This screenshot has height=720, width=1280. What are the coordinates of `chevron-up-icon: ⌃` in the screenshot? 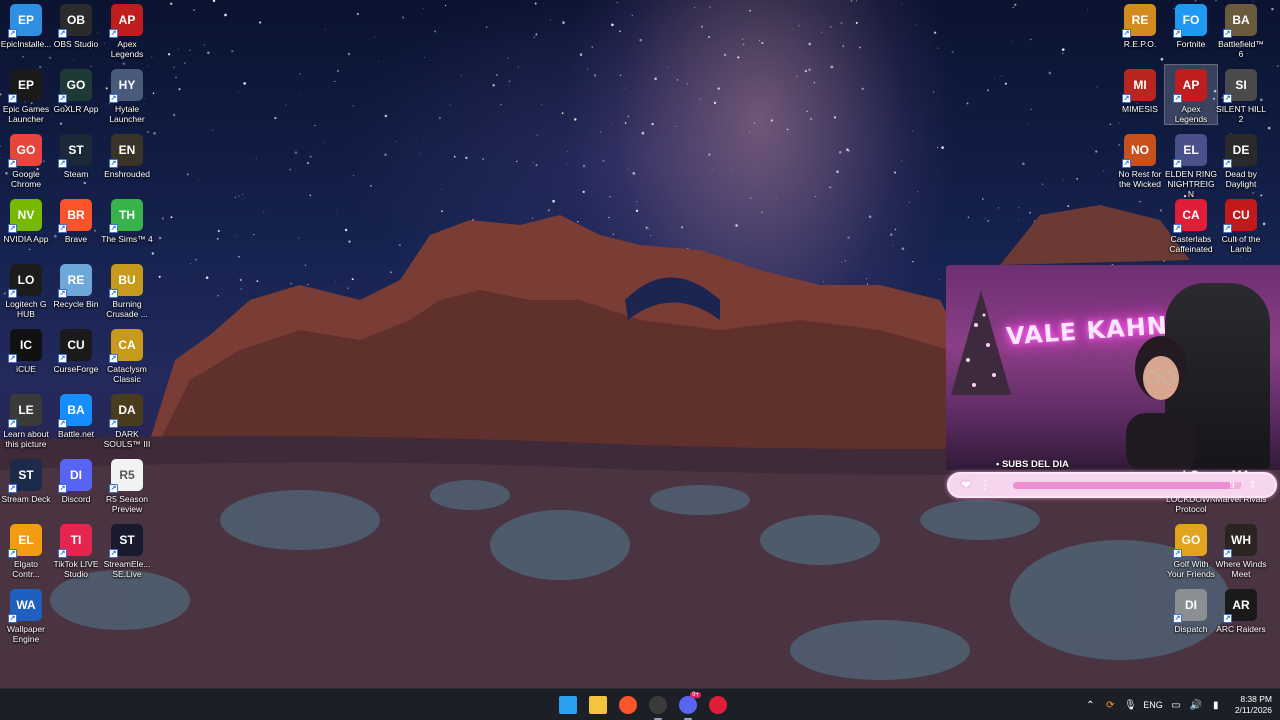 It's located at (1090, 705).